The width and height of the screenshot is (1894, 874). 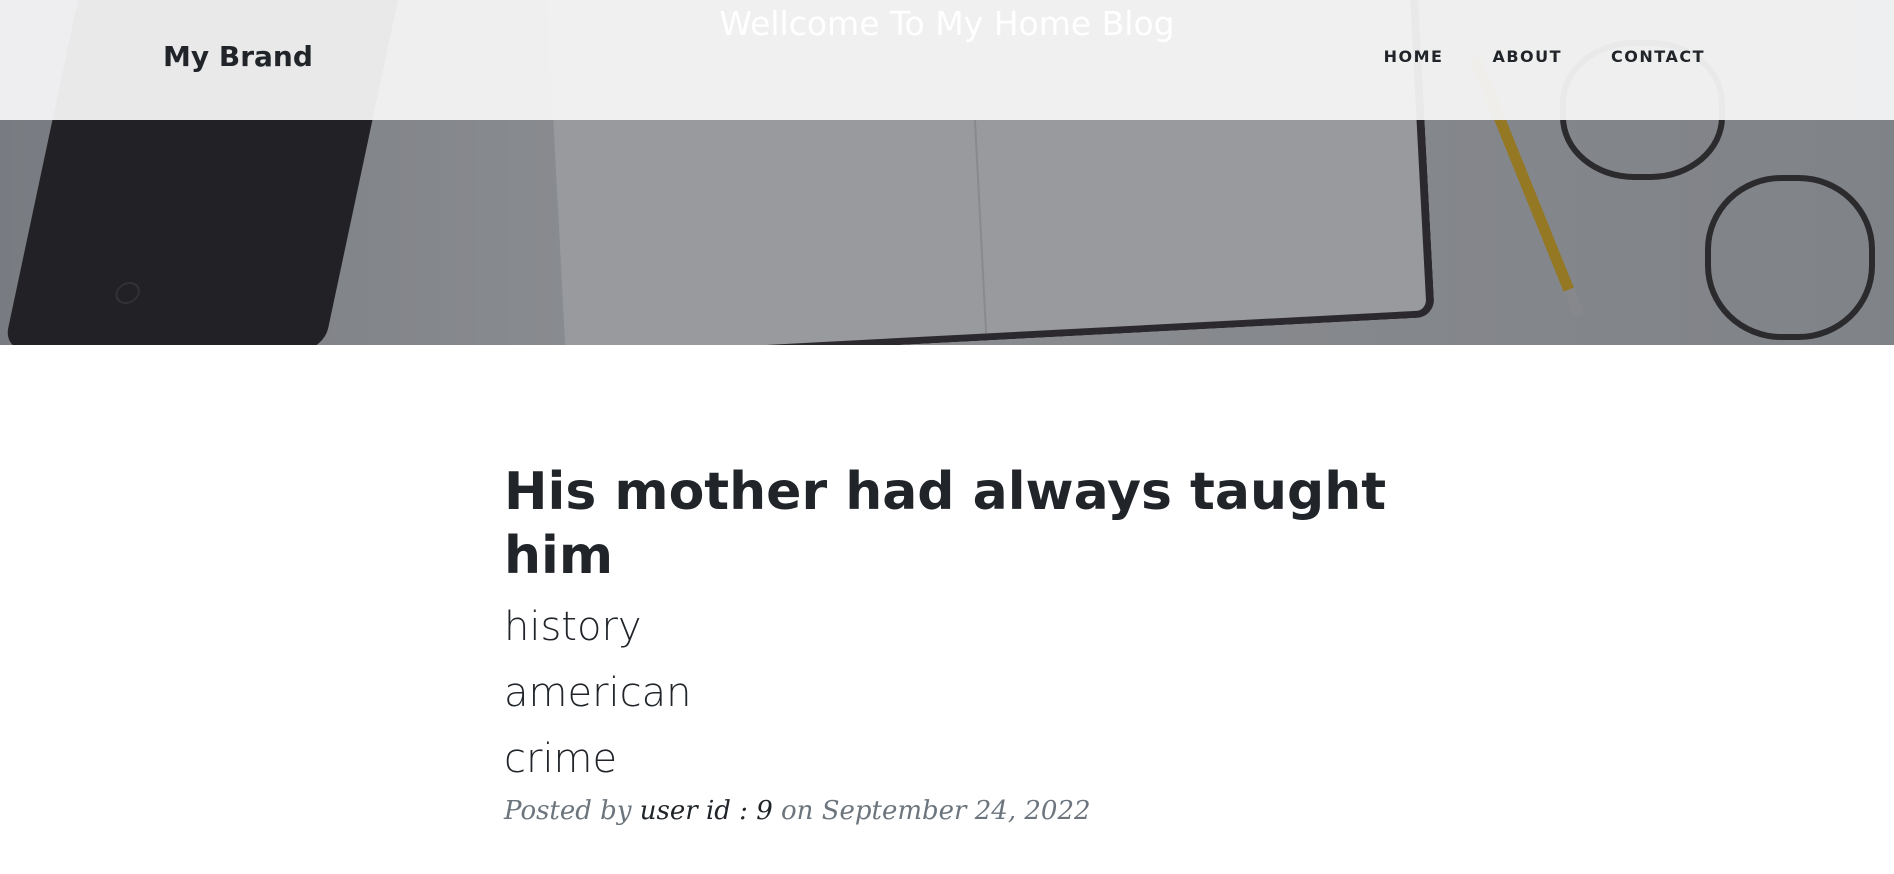 What do you see at coordinates (573, 627) in the screenshot?
I see `post-tag: history` at bounding box center [573, 627].